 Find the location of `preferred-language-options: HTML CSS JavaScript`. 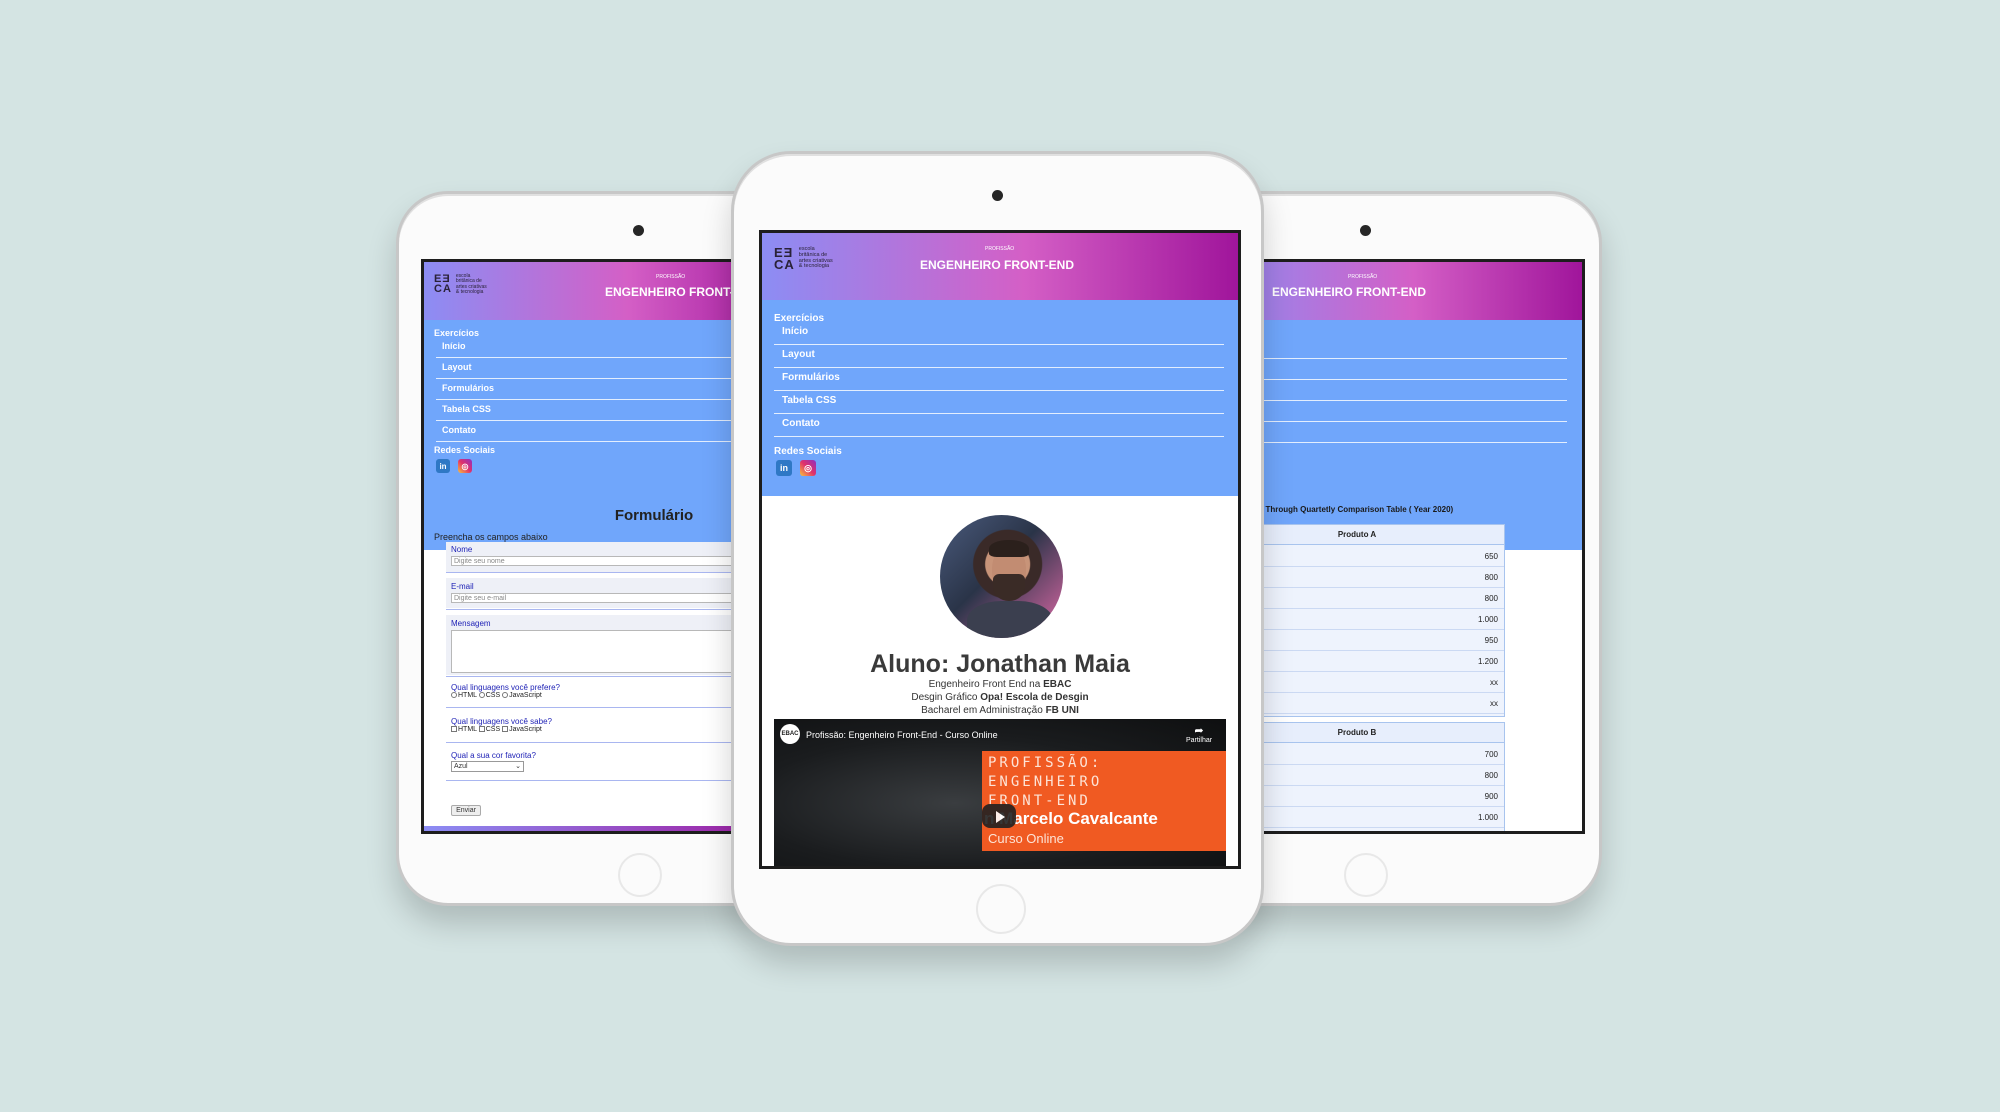

preferred-language-options: HTML CSS JavaScript is located at coordinates (496, 695).